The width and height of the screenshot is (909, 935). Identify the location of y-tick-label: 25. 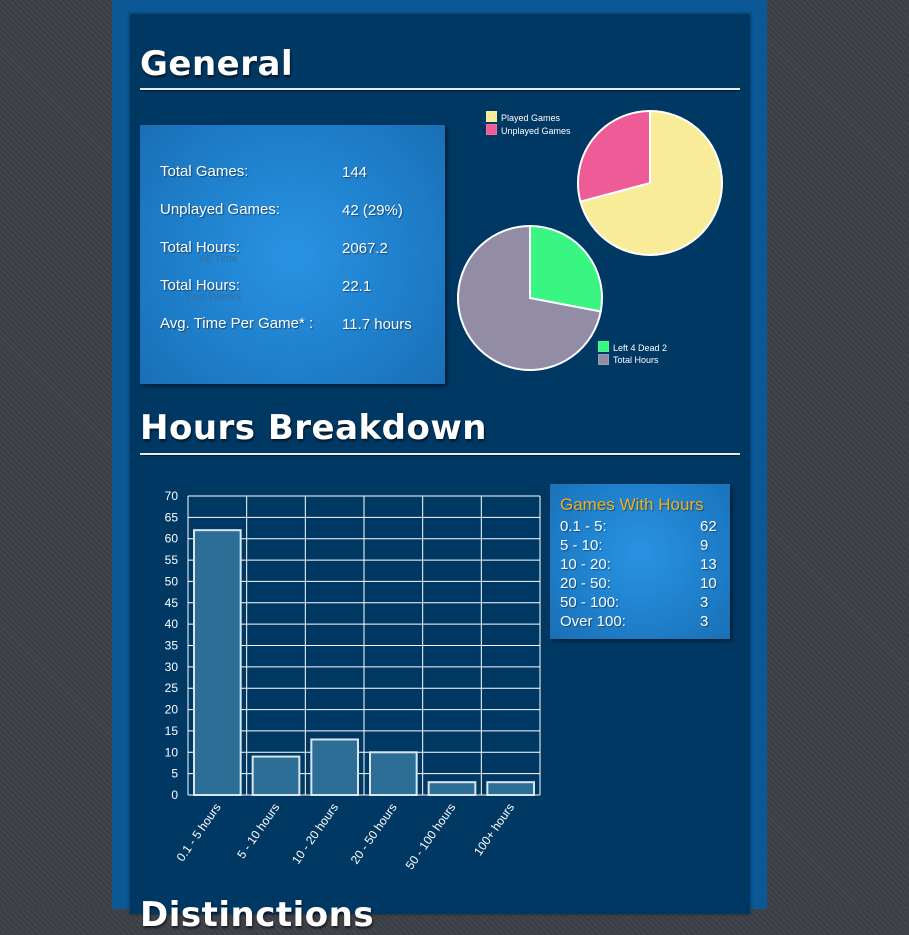
(172, 688).